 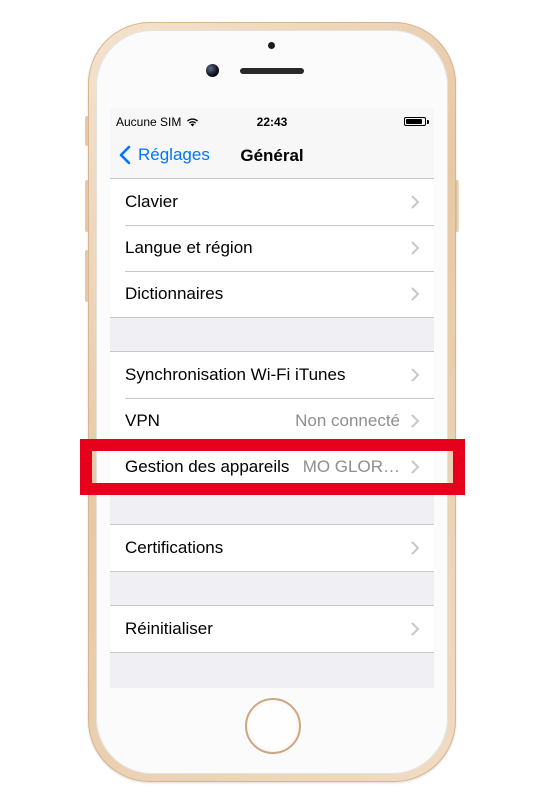 What do you see at coordinates (272, 202) in the screenshot?
I see `settings-row-clavier: Clavier` at bounding box center [272, 202].